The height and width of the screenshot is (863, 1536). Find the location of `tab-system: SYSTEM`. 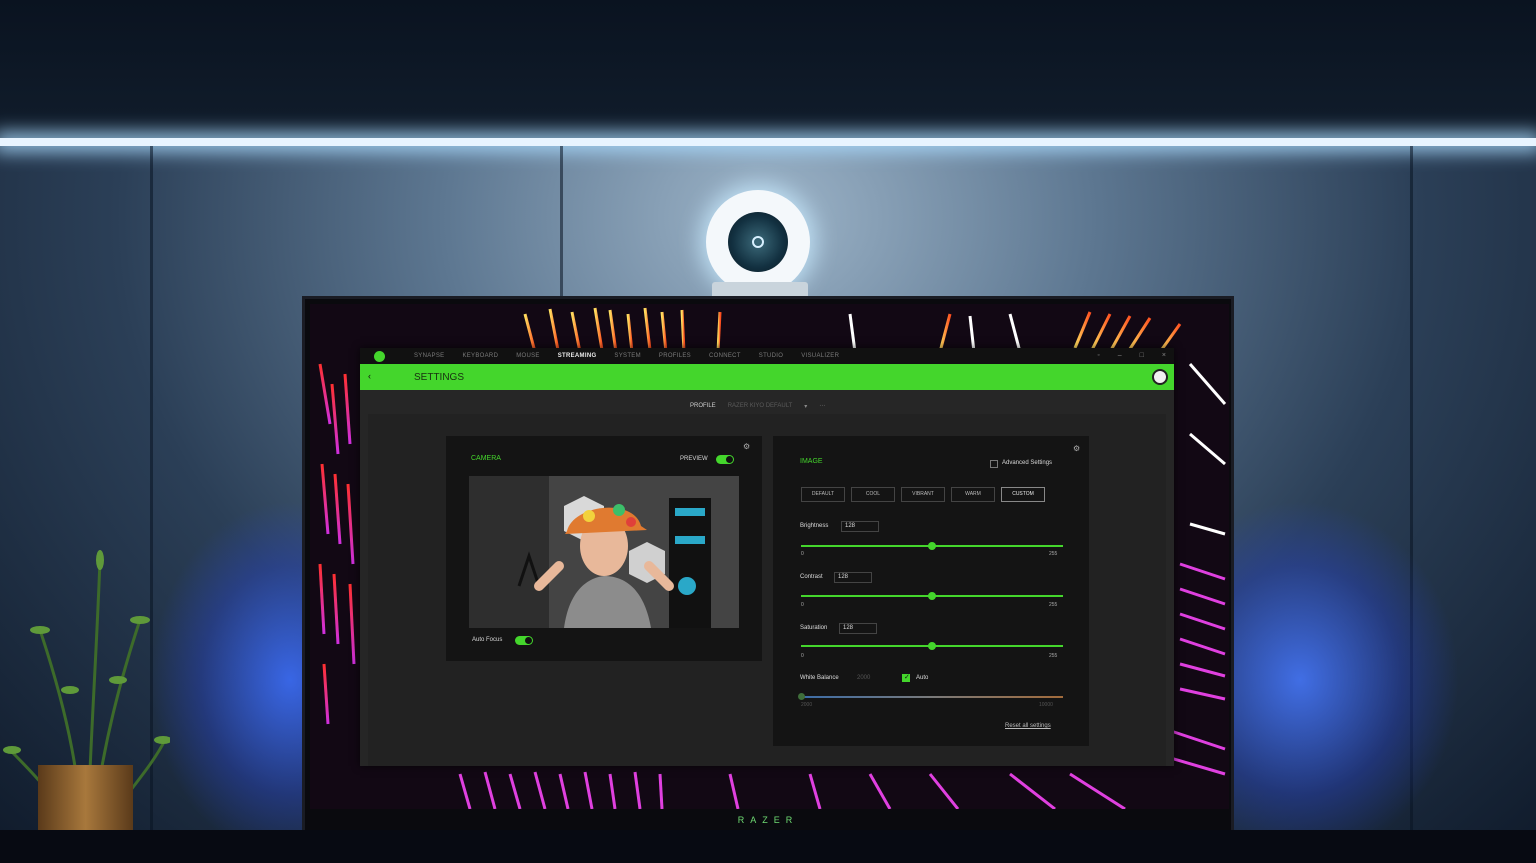

tab-system: SYSTEM is located at coordinates (627, 356).